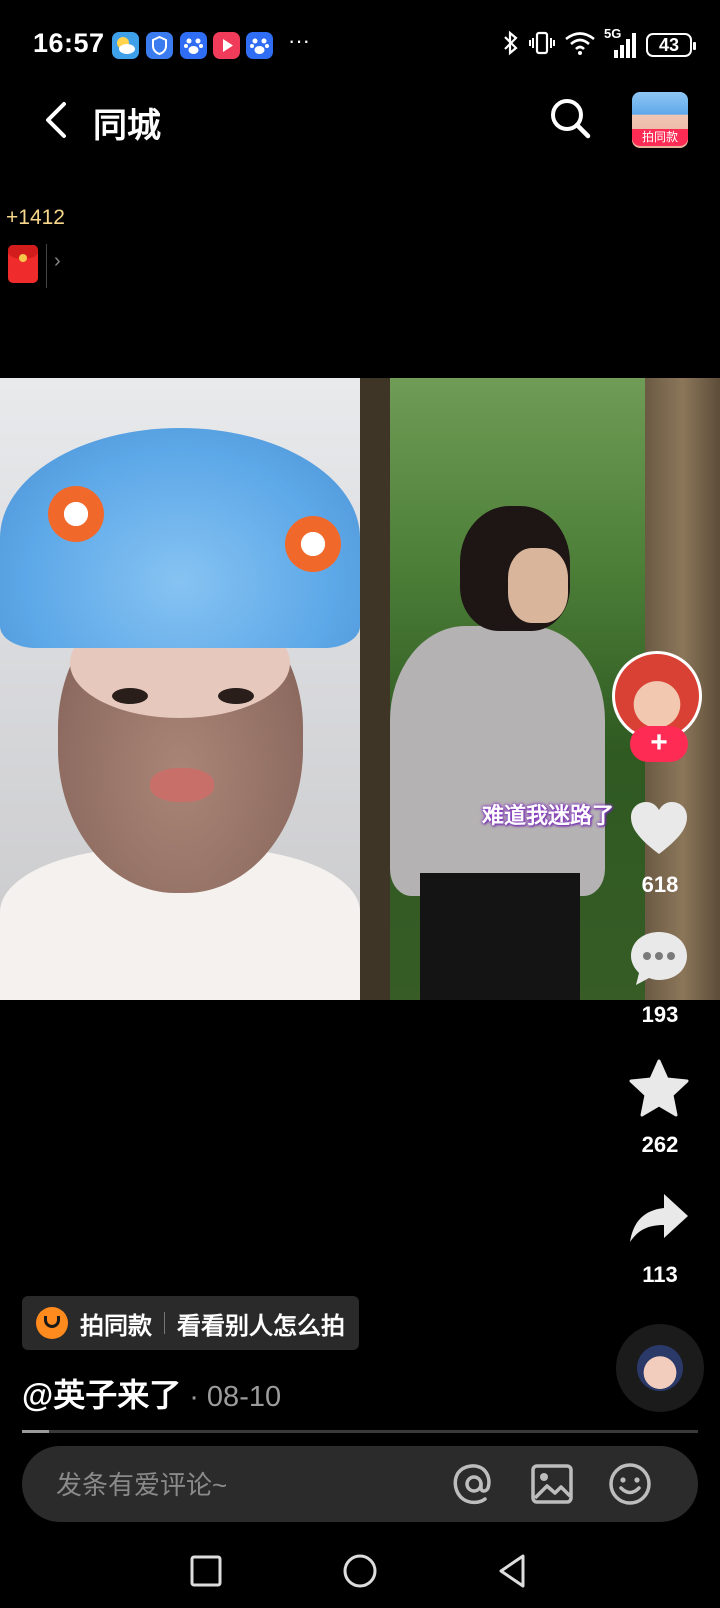  What do you see at coordinates (660, 1274) in the screenshot?
I see `share-count: 113` at bounding box center [660, 1274].